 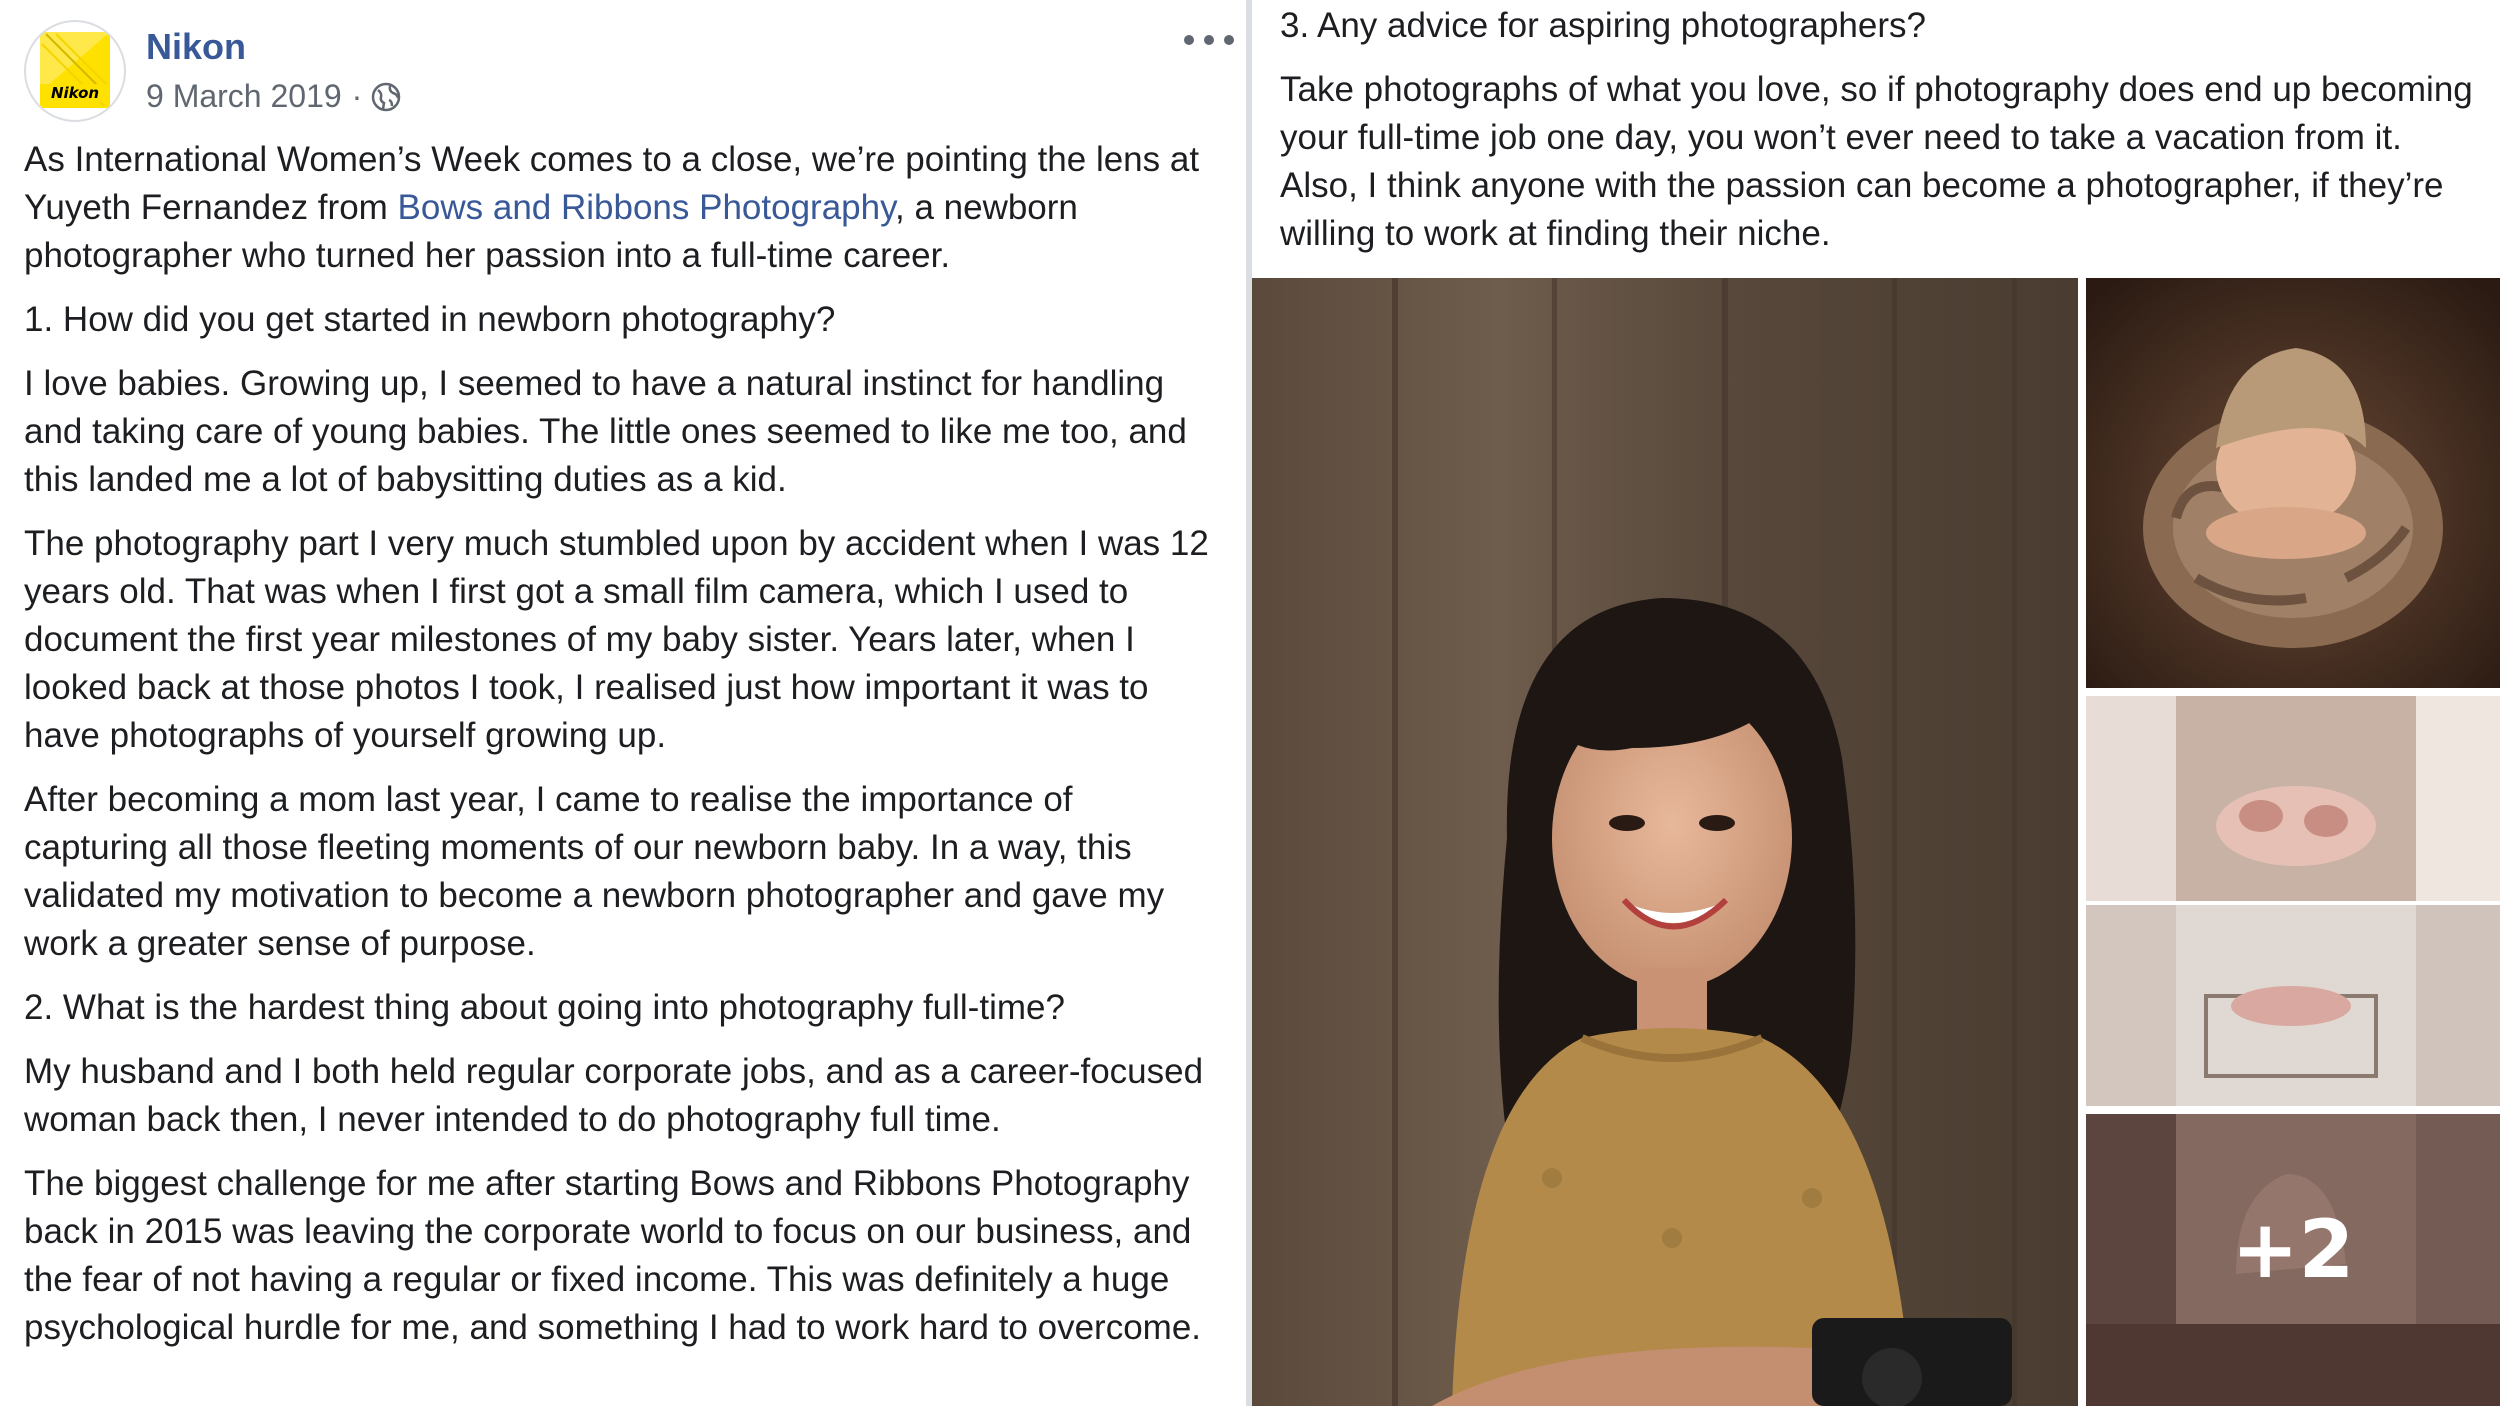 I want to click on page-name-link: Nikon, so click(x=196, y=47).